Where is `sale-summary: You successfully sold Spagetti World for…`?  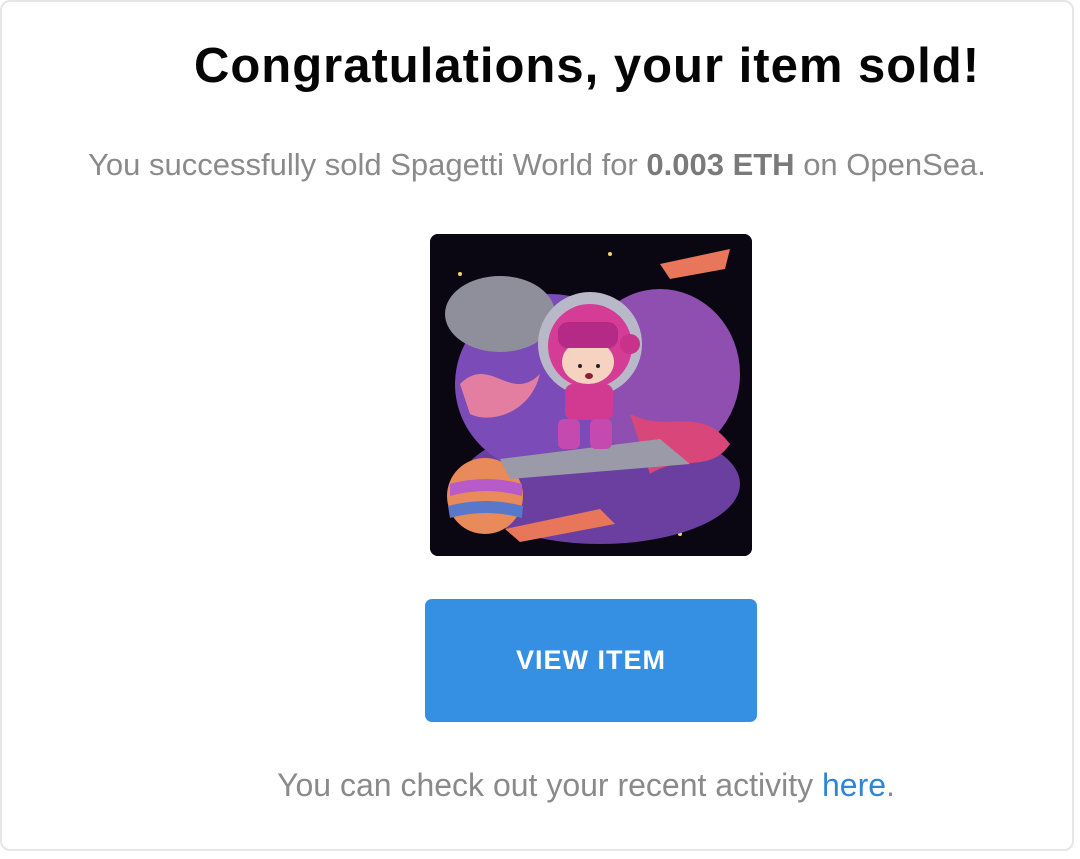 sale-summary: You successfully sold Spagetti World for… is located at coordinates (537, 165).